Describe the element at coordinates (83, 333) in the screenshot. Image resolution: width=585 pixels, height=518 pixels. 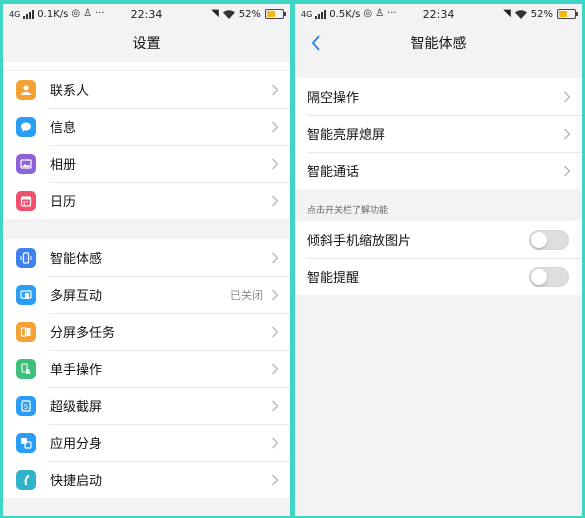
I see `settings-item-label: 分屏多任务` at that location.